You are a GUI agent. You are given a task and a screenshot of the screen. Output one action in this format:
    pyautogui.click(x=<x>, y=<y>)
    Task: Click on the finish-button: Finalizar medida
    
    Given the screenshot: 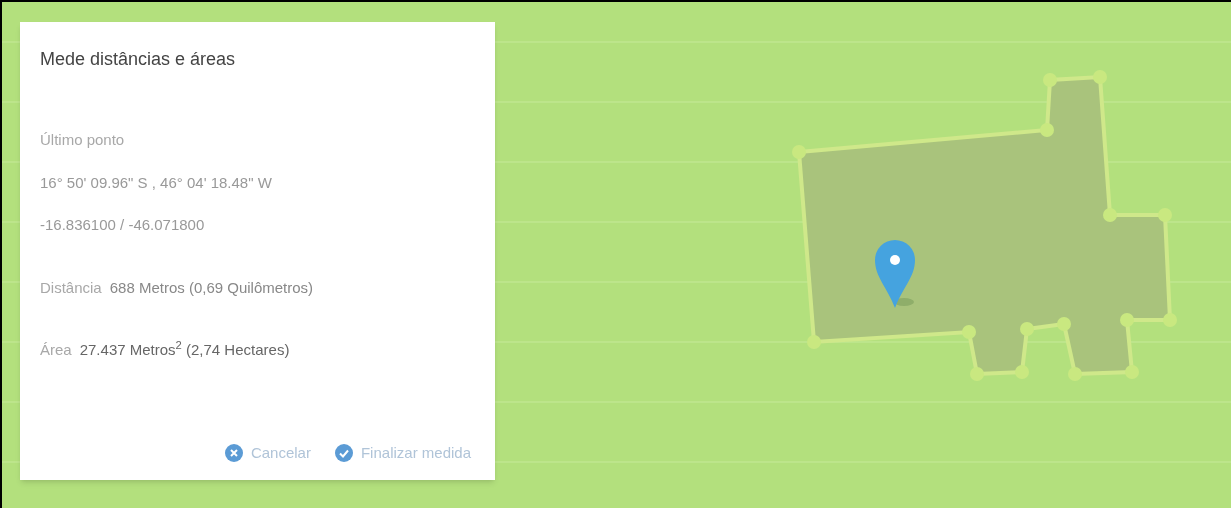 What is the action you would take?
    pyautogui.click(x=402, y=452)
    